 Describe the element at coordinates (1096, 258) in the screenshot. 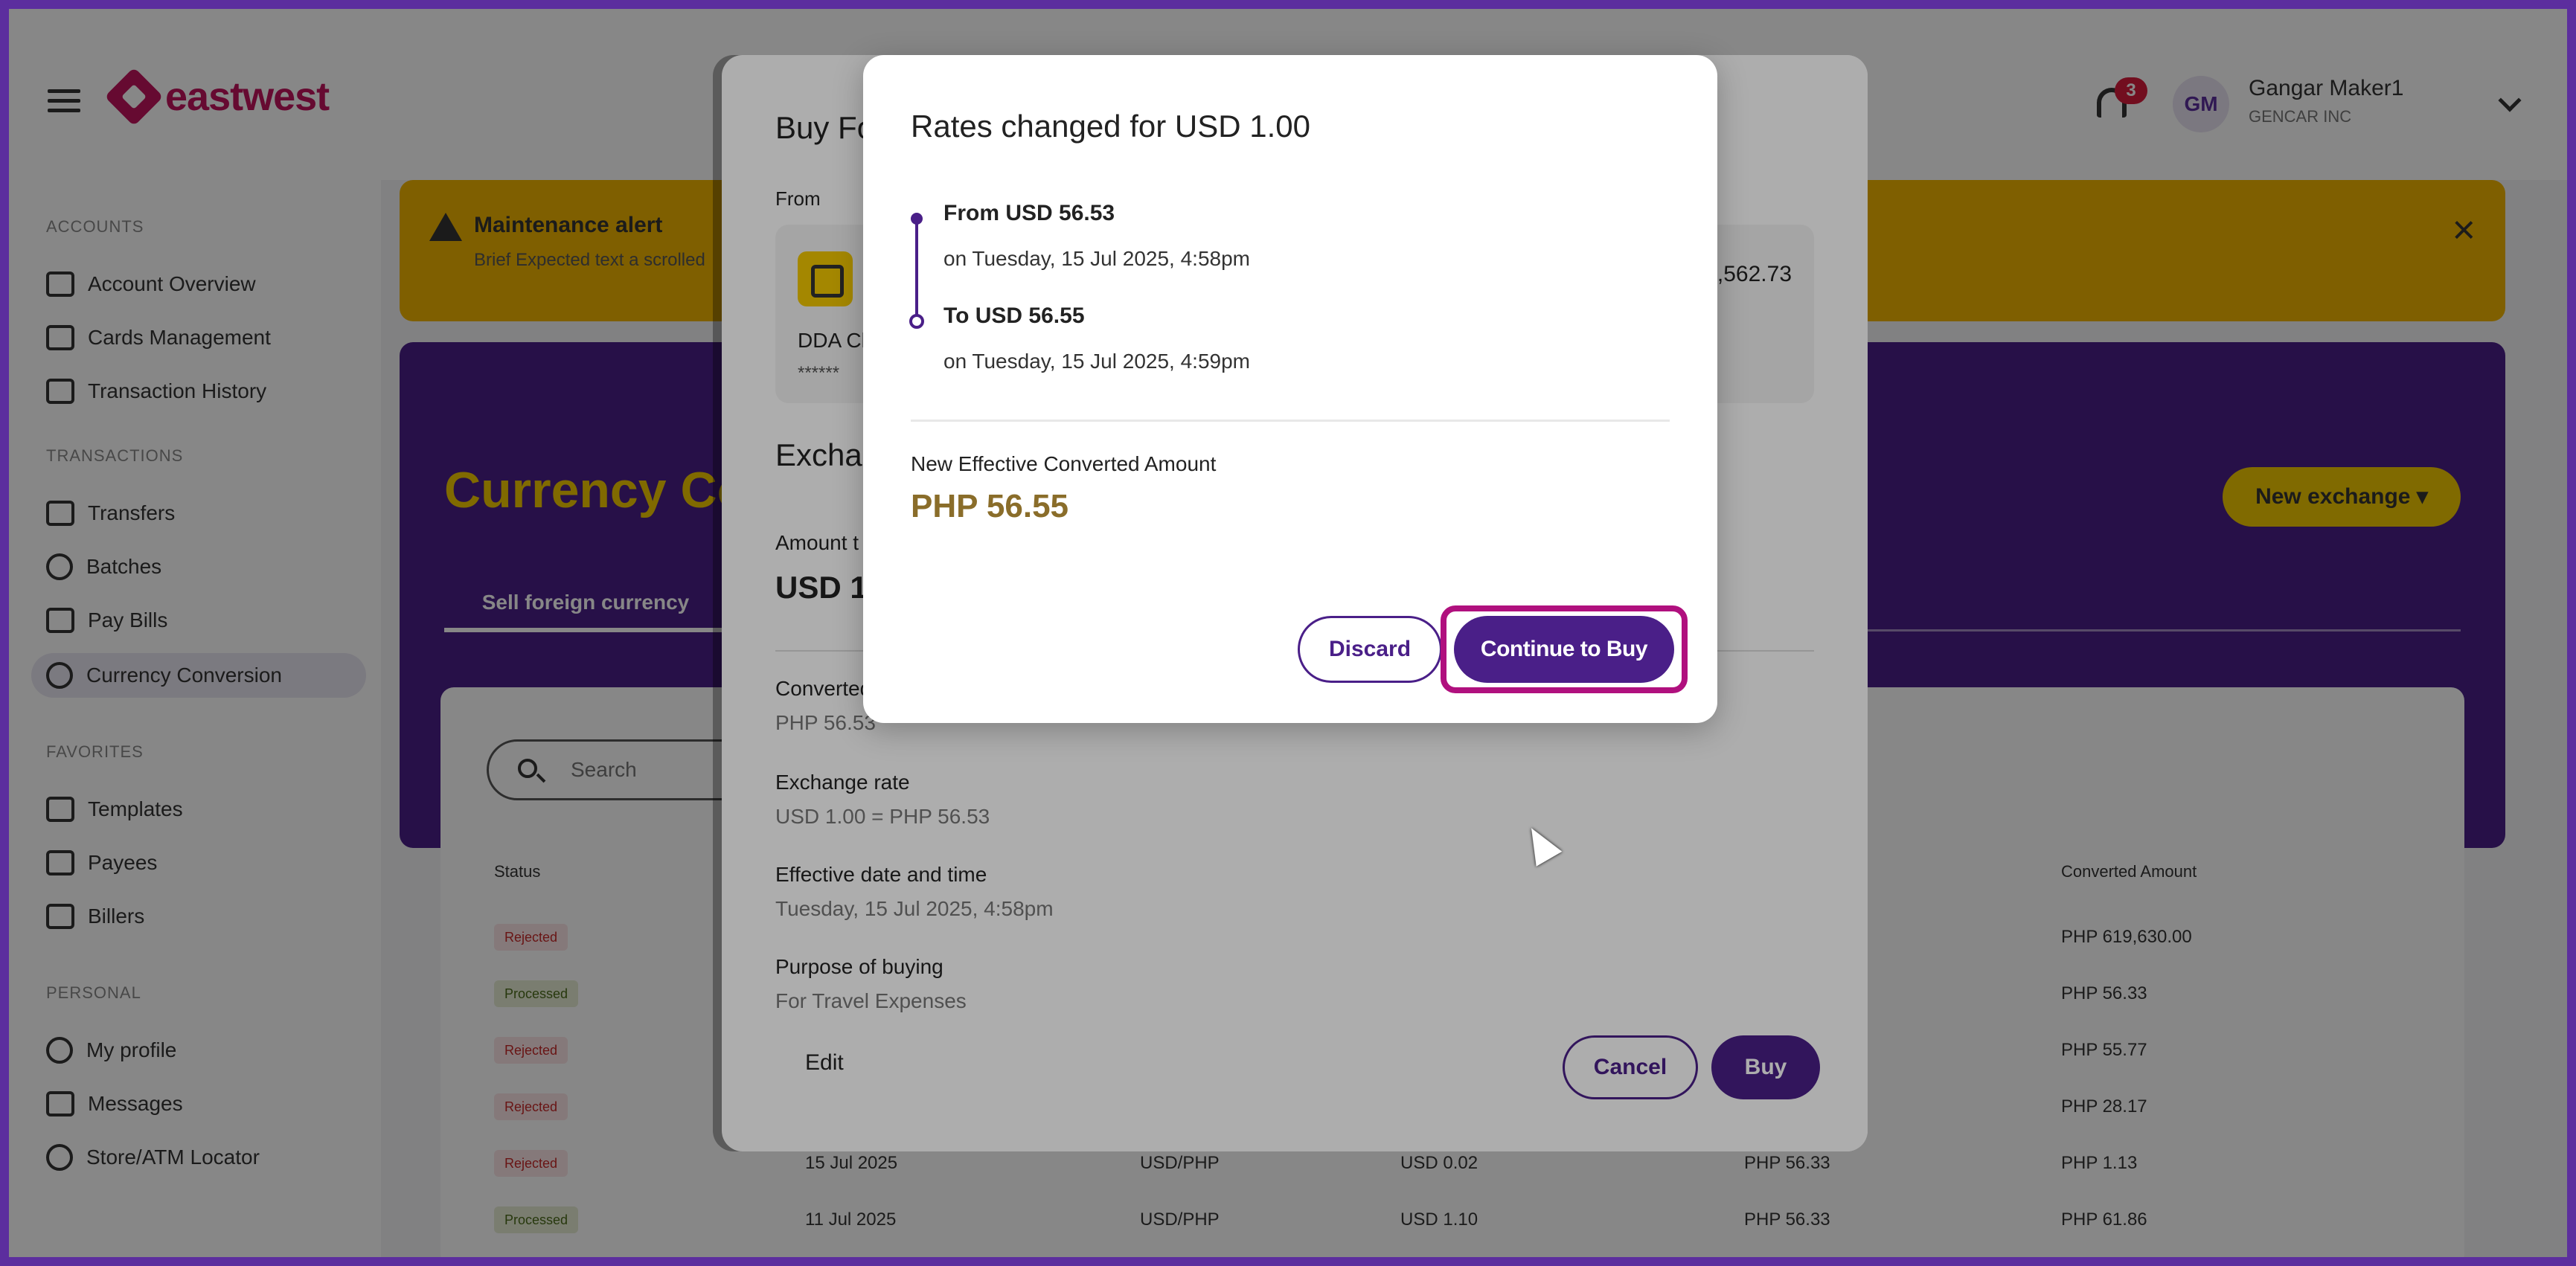

I see `rate-from-time: on Tuesday, 15 Jul 2025, 4:58pm` at that location.